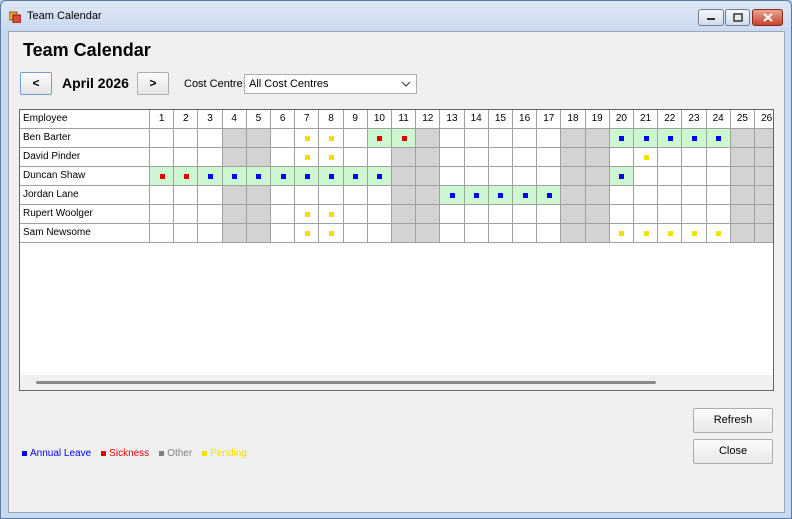 The width and height of the screenshot is (792, 519). What do you see at coordinates (733, 451) in the screenshot?
I see `close-button: Close` at bounding box center [733, 451].